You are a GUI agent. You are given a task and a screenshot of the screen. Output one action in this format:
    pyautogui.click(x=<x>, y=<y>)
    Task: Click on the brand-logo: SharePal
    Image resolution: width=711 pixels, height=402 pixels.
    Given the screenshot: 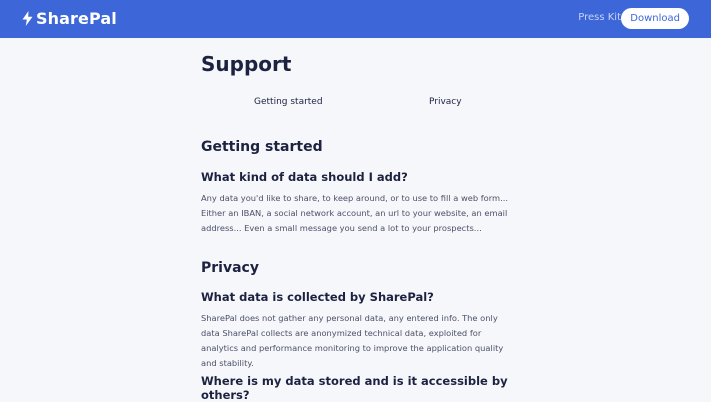 What is the action you would take?
    pyautogui.click(x=69, y=18)
    